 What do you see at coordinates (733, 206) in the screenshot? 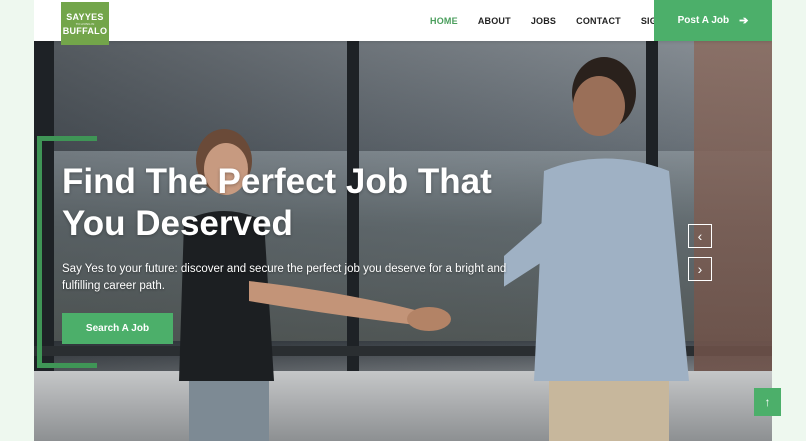
I see `wall-panel` at bounding box center [733, 206].